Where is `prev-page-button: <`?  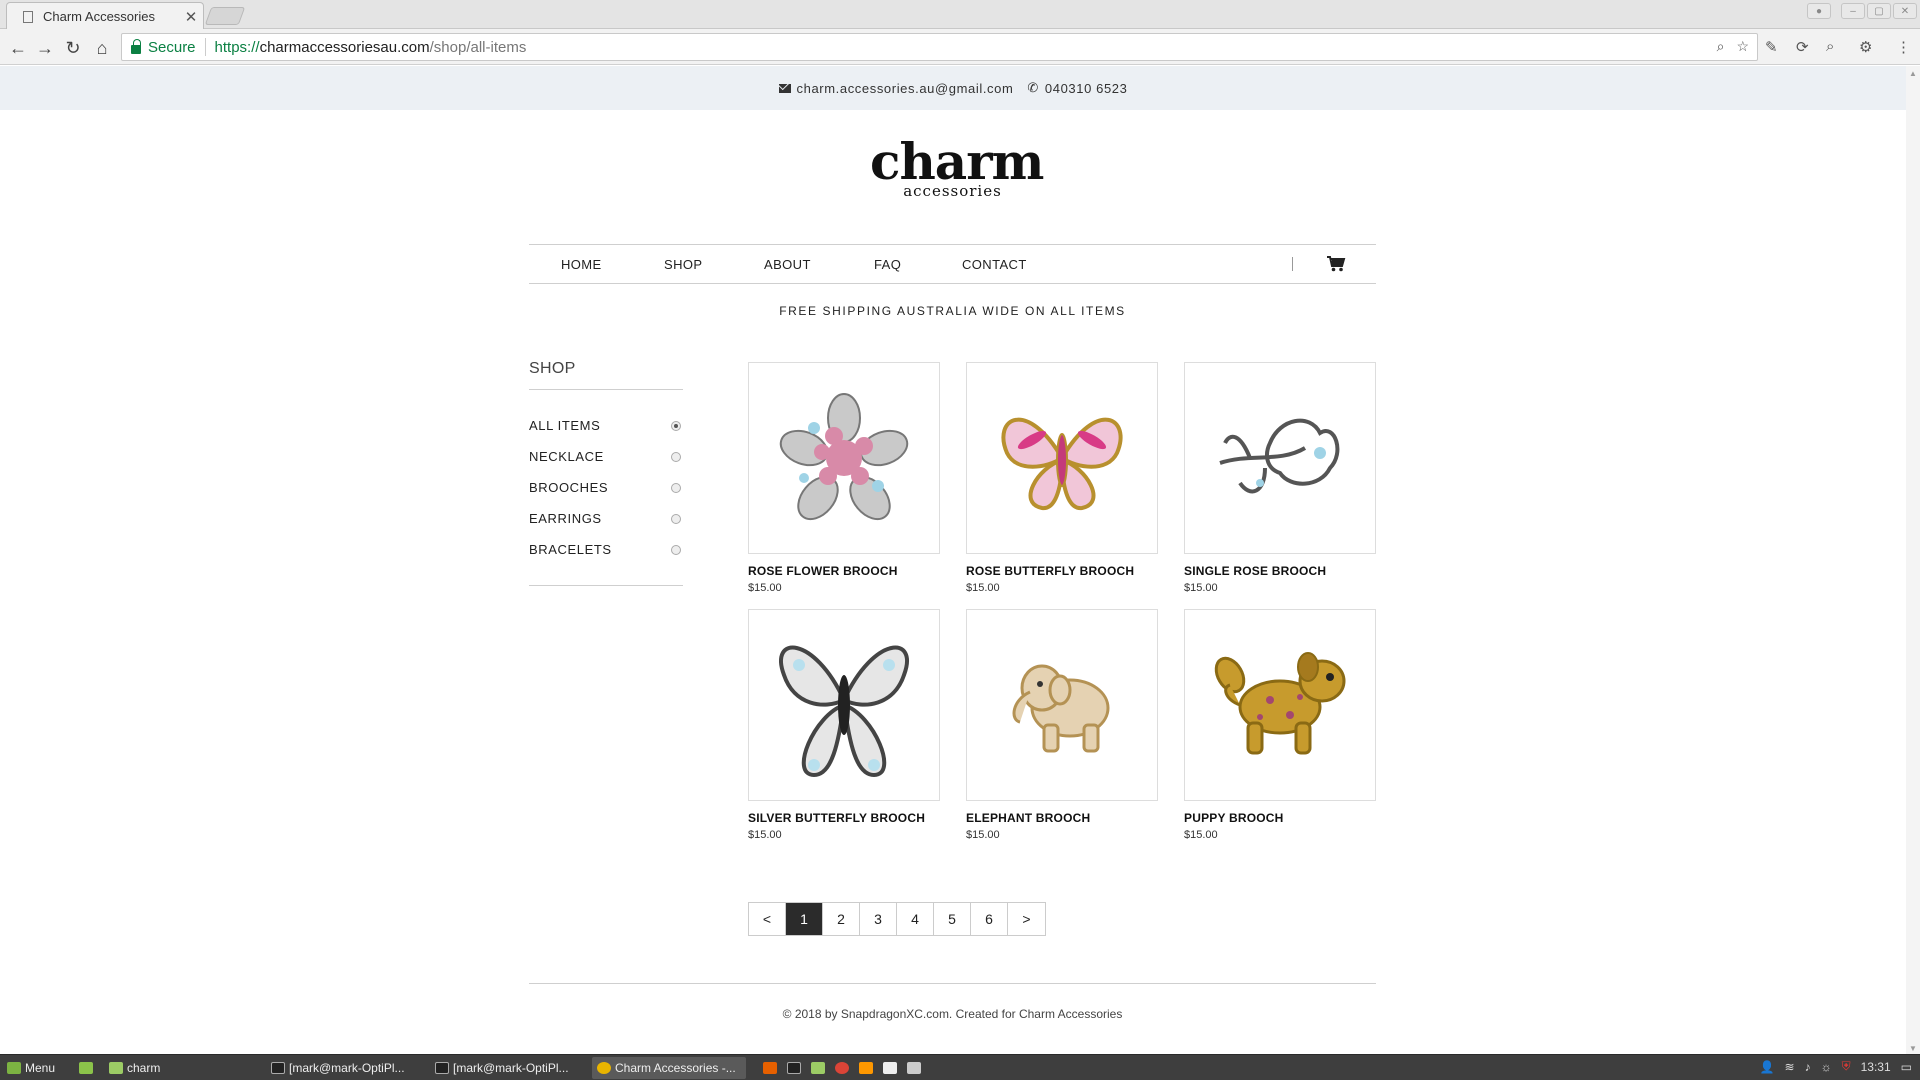
prev-page-button: < is located at coordinates (767, 919).